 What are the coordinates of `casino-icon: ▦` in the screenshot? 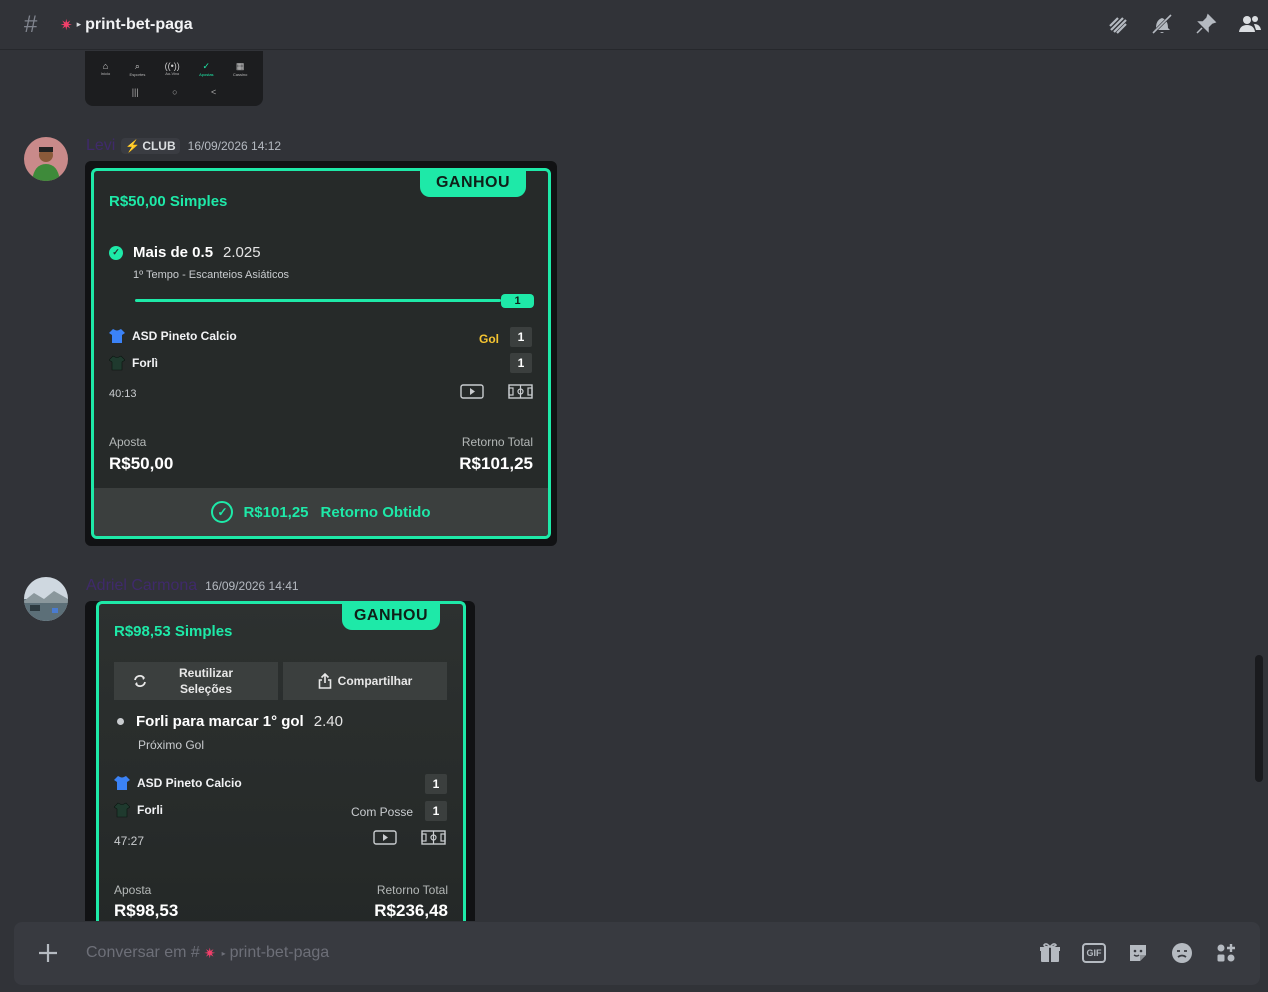 It's located at (240, 66).